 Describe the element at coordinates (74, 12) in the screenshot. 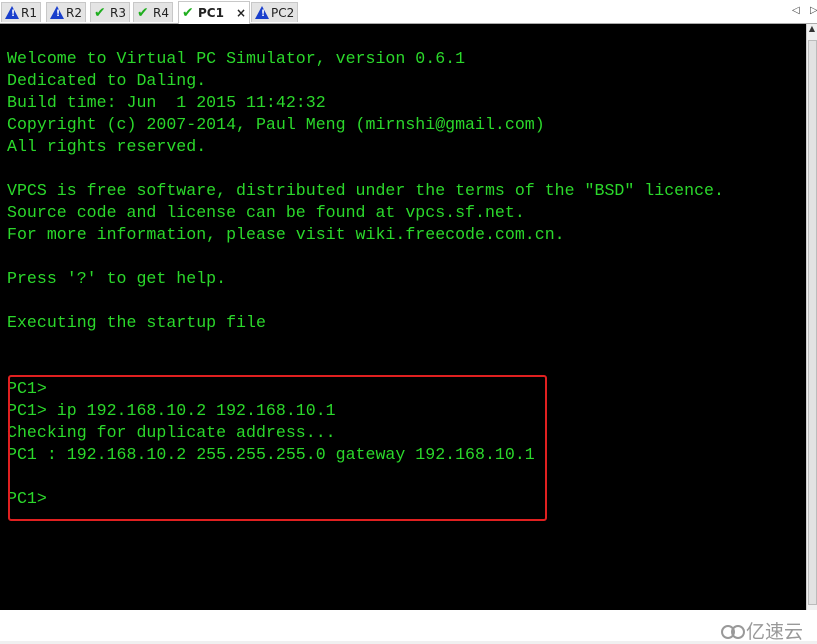

I see `tab-label: R2` at that location.